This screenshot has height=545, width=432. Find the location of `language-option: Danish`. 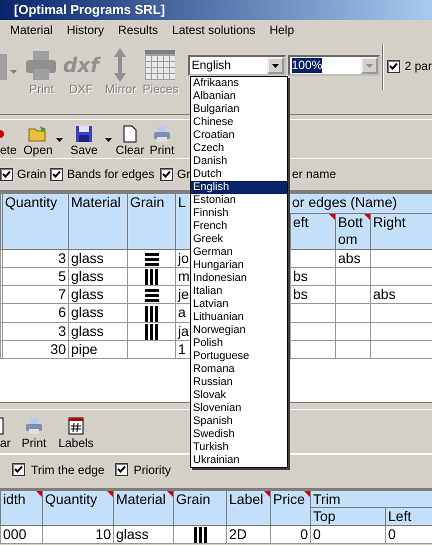

language-option: Danish is located at coordinates (239, 161).